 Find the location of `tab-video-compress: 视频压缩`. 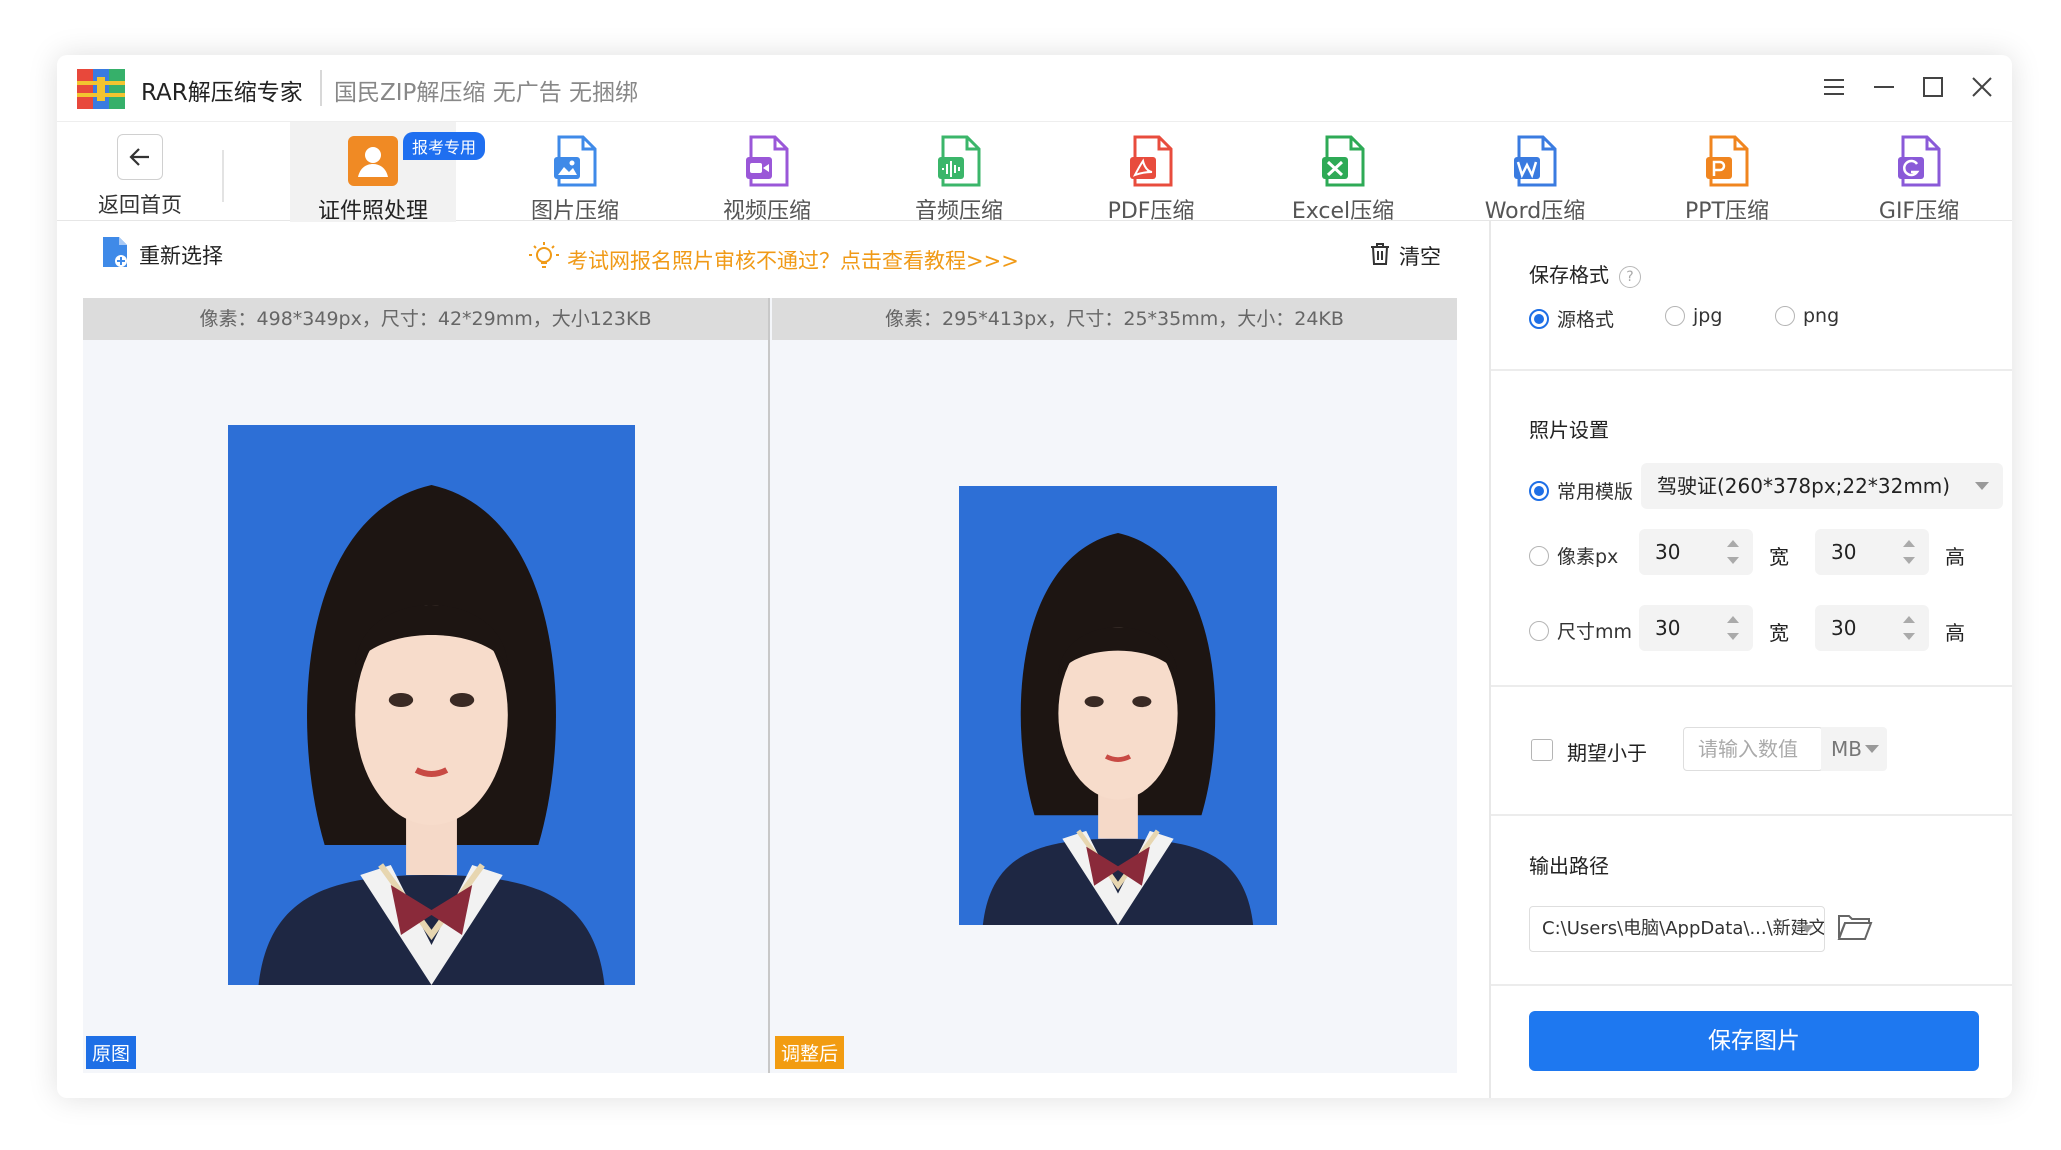

tab-video-compress: 视频压缩 is located at coordinates (767, 173).